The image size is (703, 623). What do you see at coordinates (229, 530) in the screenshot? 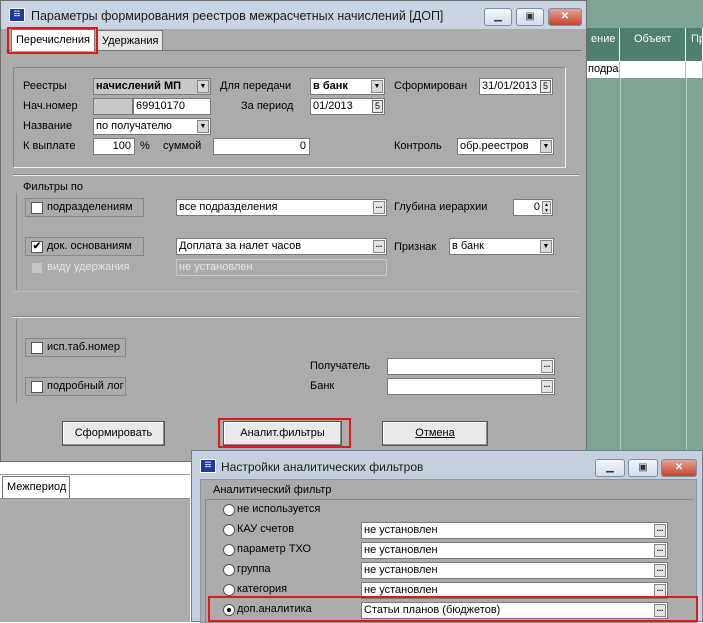
I see `radio-kau-accounts` at bounding box center [229, 530].